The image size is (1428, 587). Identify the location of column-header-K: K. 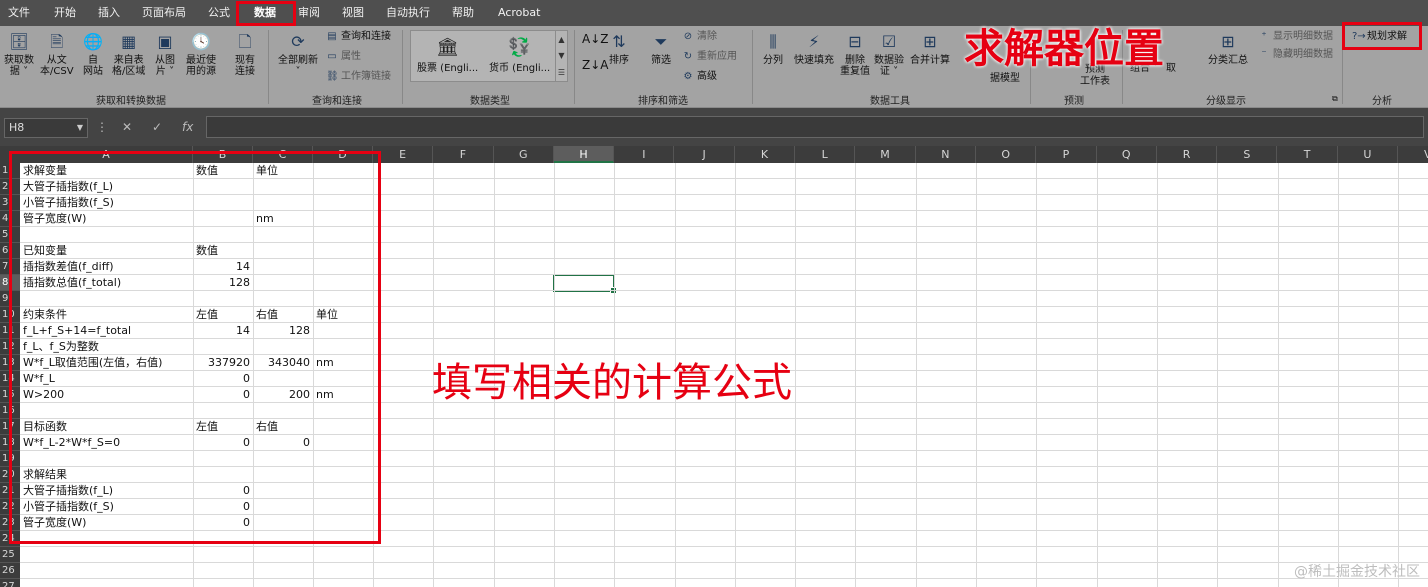
(765, 154).